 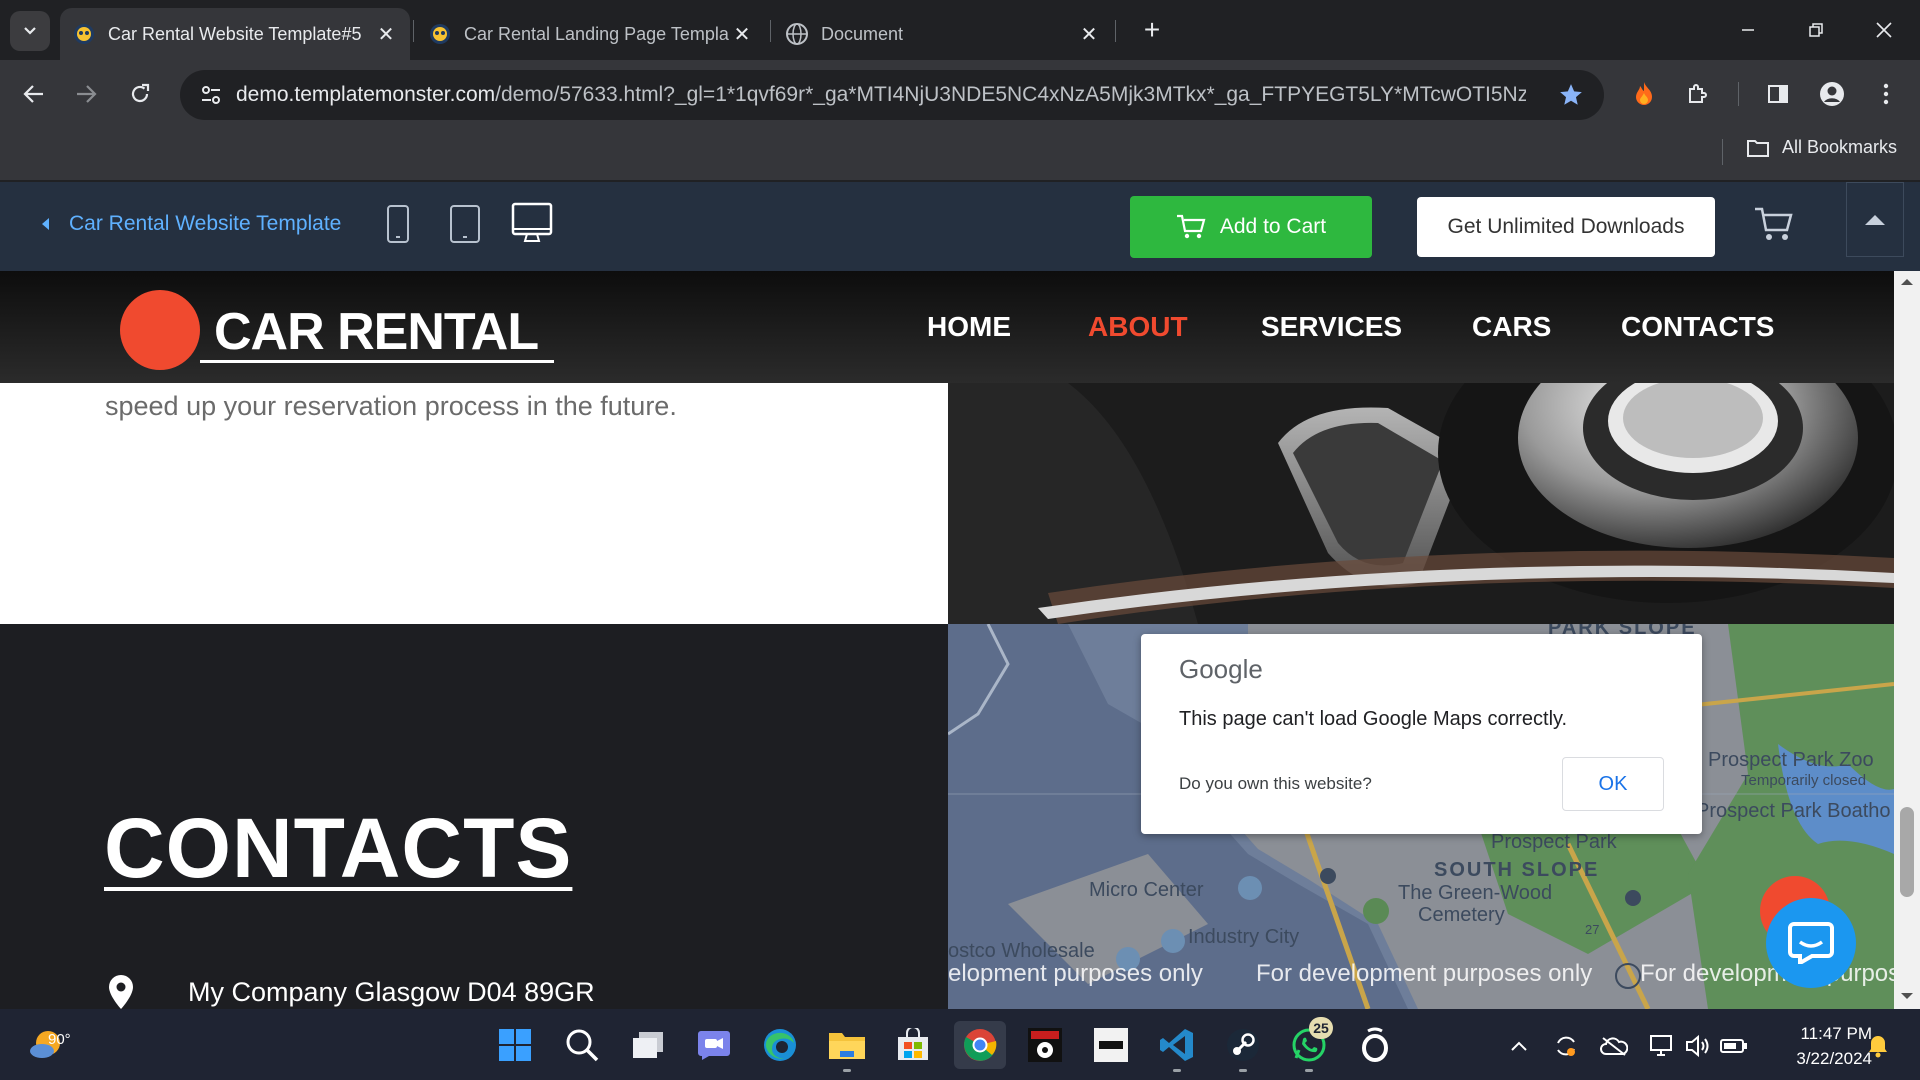 What do you see at coordinates (532, 223) in the screenshot?
I see `desktop-view-button` at bounding box center [532, 223].